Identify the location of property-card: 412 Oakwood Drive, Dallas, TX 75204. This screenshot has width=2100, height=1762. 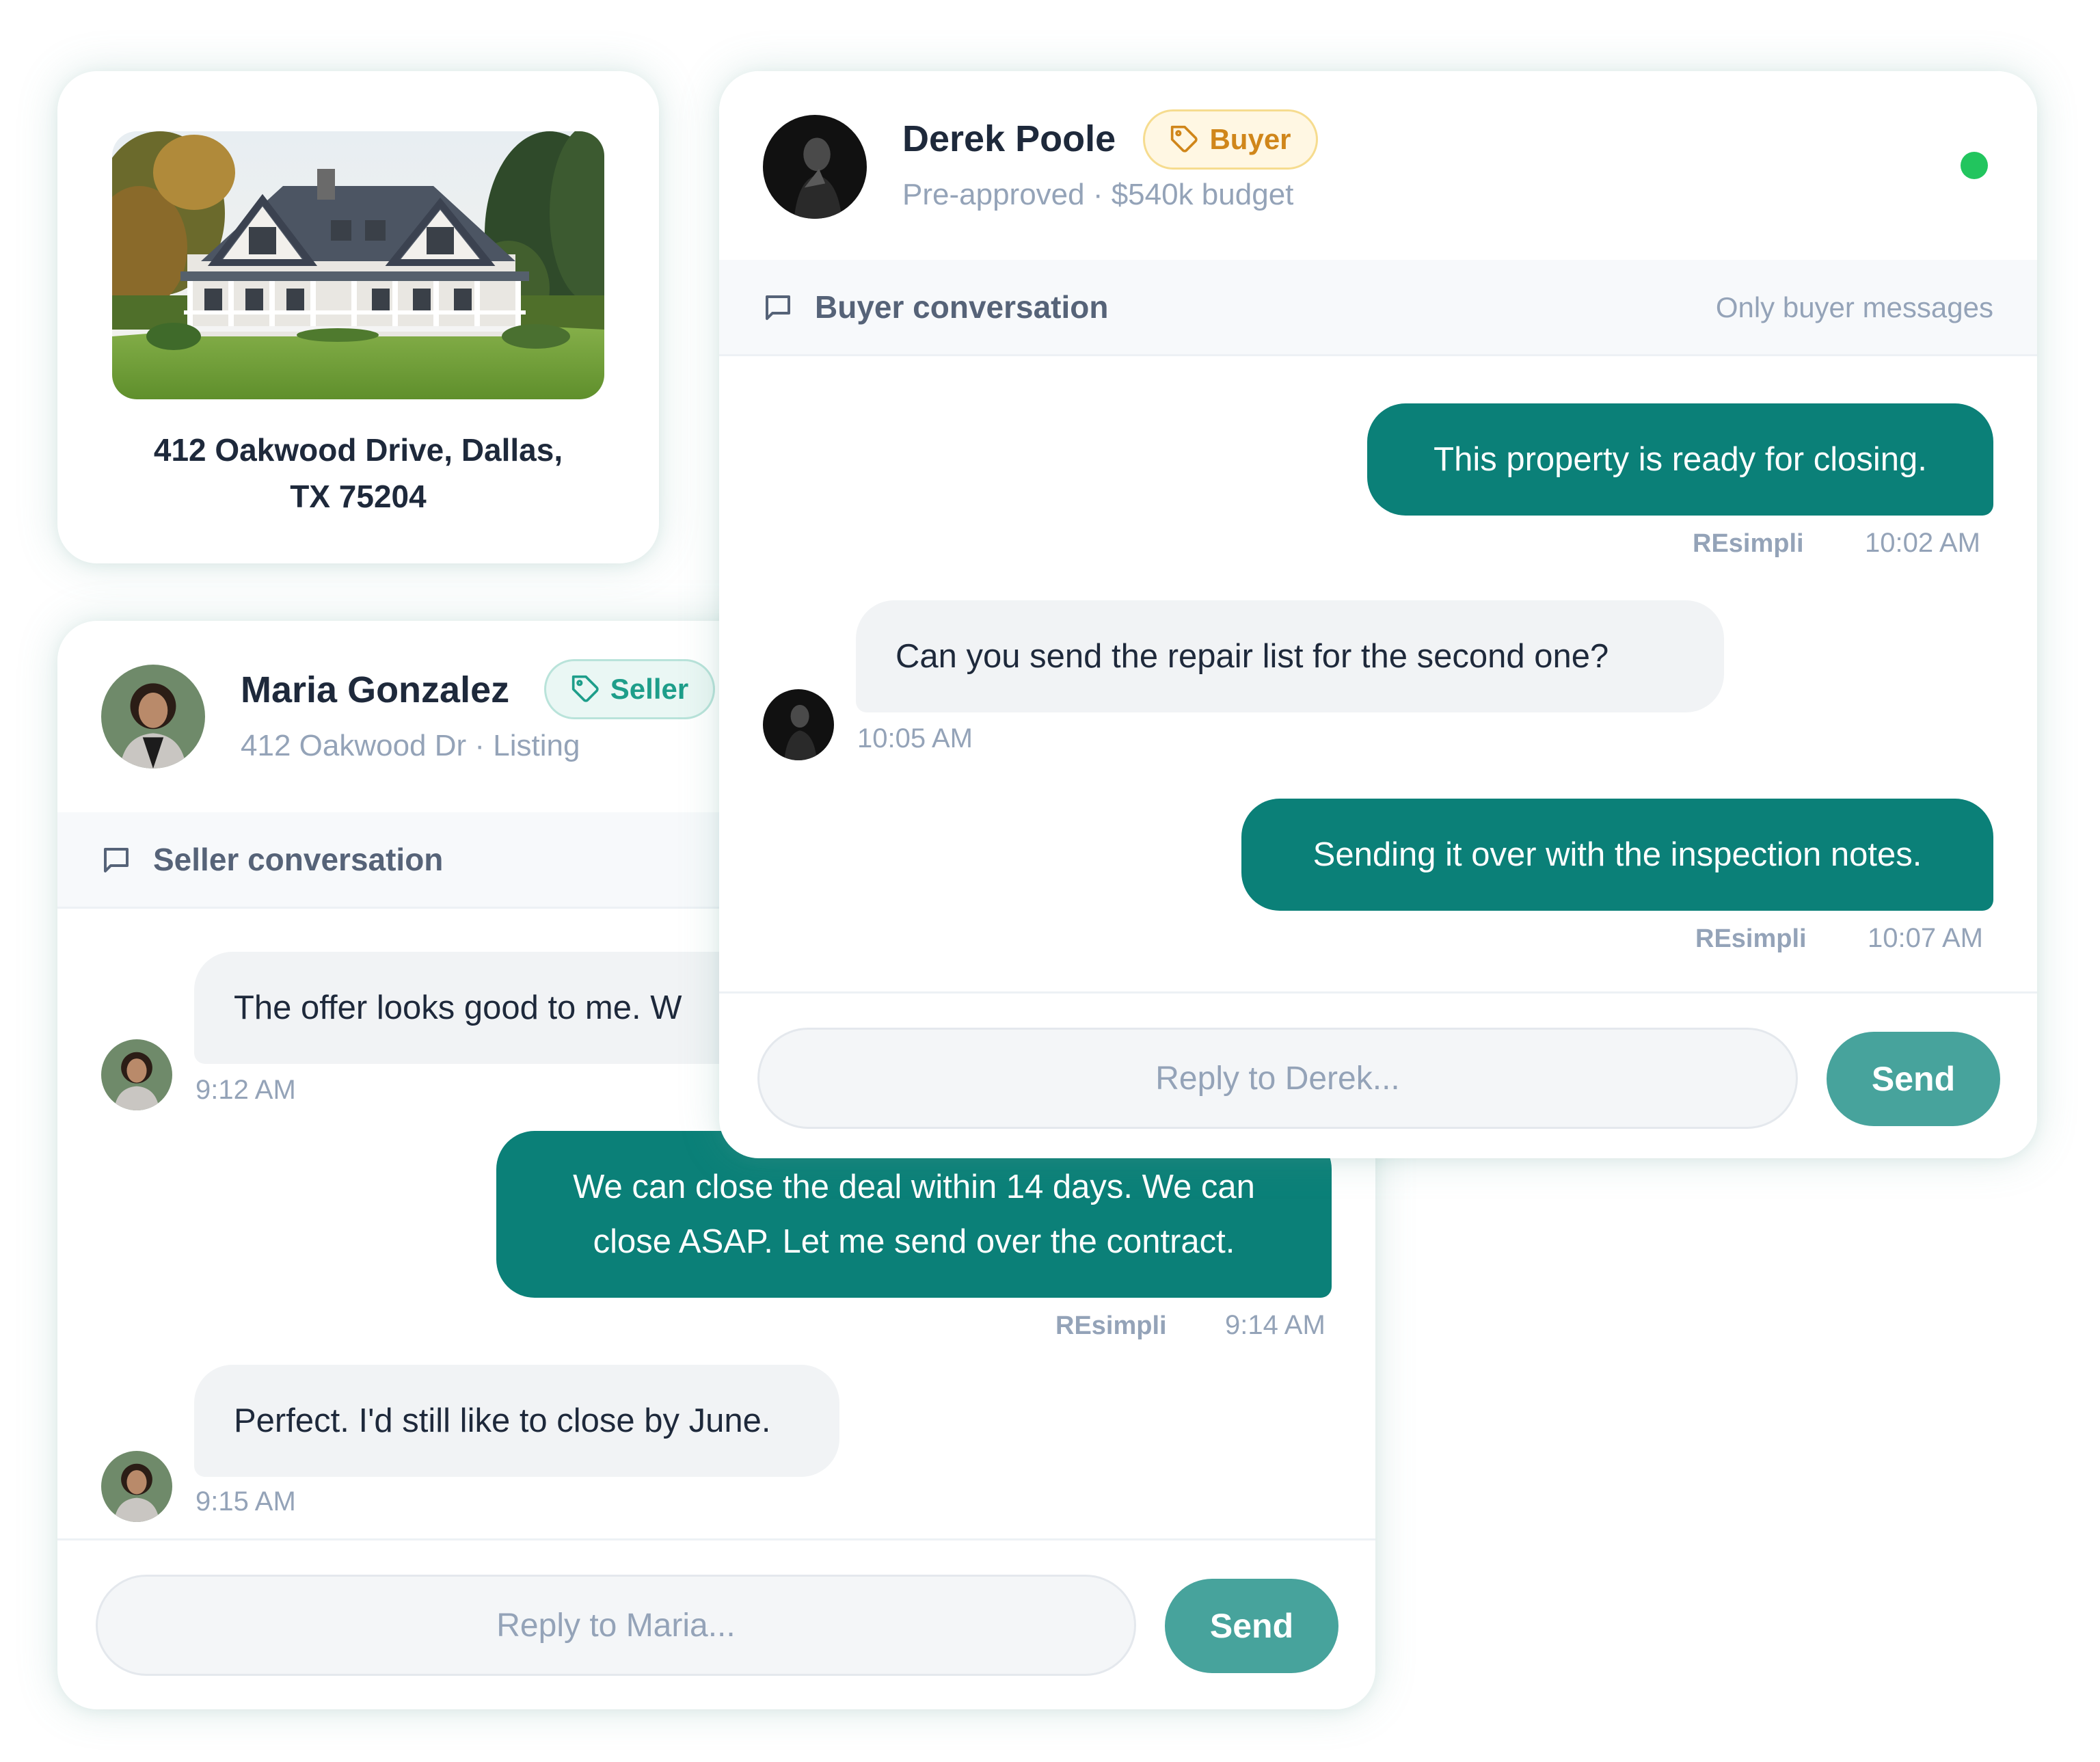
(358, 317).